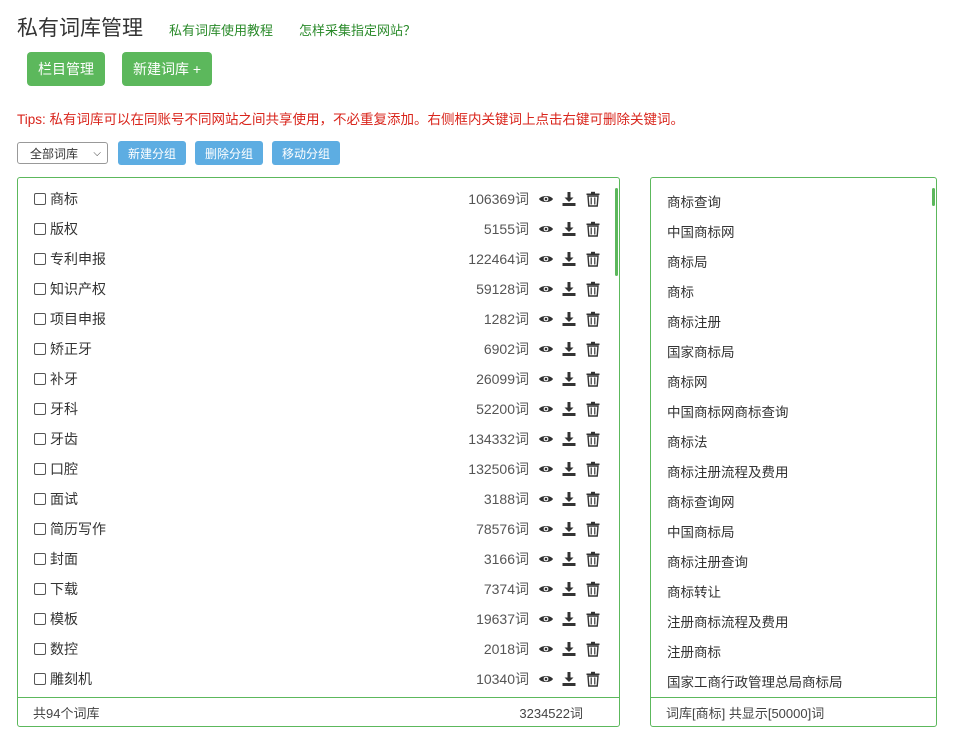 The height and width of the screenshot is (743, 954). I want to click on keyword-item: 商标局, so click(687, 263).